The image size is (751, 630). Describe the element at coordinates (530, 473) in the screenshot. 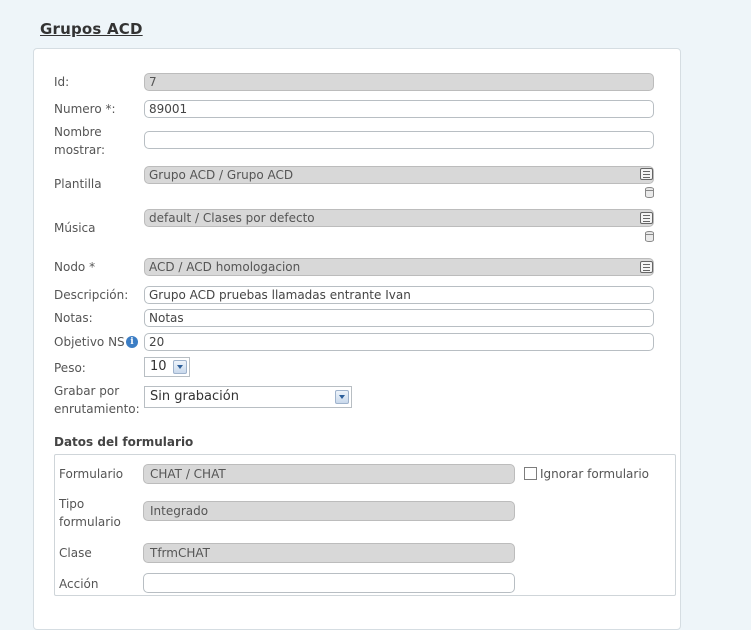

I see `ignorar-formulario-checkbox` at that location.